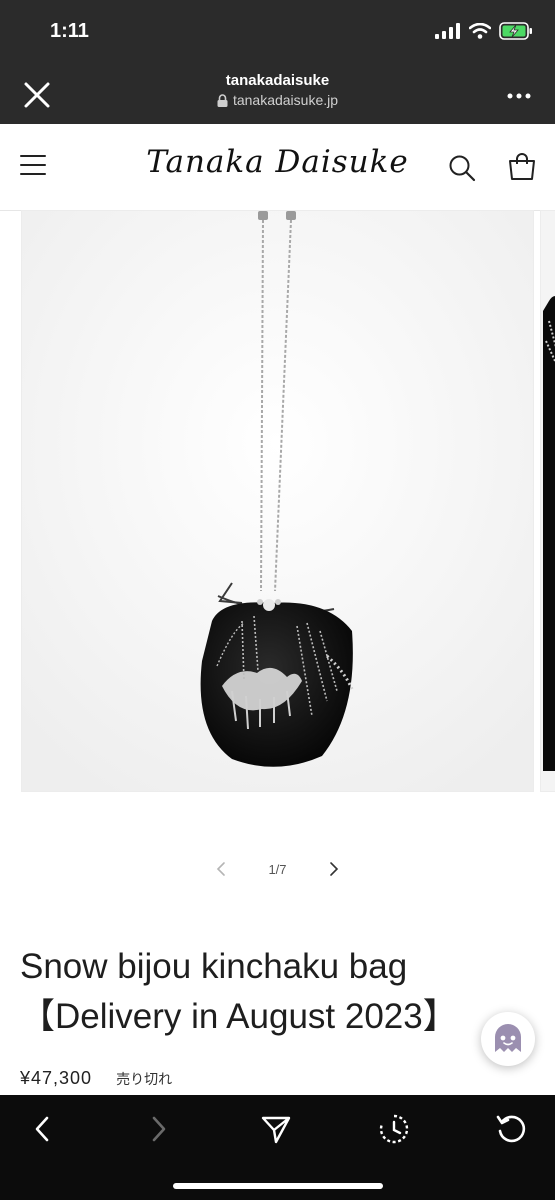 The image size is (555, 1200). I want to click on back-button, so click(42, 1129).